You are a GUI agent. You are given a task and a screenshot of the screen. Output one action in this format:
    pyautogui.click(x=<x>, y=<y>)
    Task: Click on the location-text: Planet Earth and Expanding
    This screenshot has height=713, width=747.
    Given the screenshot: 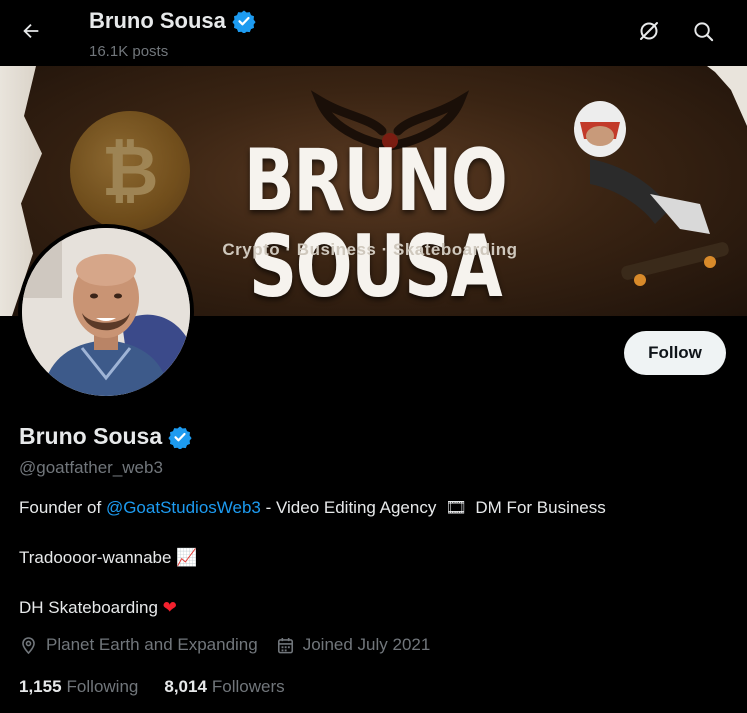 What is the action you would take?
    pyautogui.click(x=152, y=644)
    